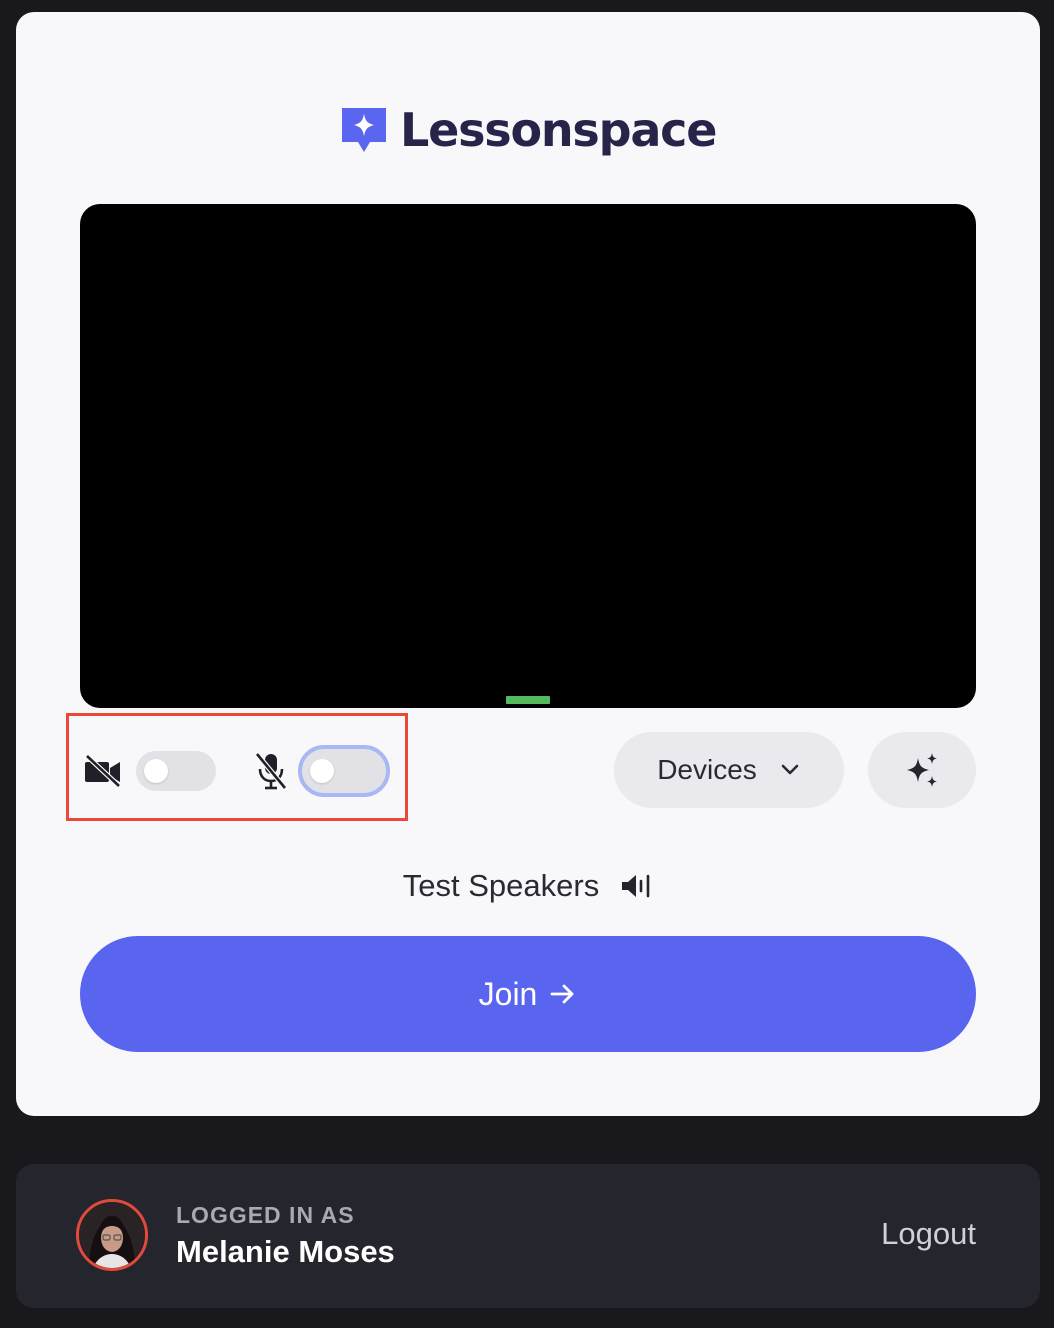 This screenshot has height=1328, width=1054. Describe the element at coordinates (558, 130) in the screenshot. I see `brand-name: Lessonspace` at that location.